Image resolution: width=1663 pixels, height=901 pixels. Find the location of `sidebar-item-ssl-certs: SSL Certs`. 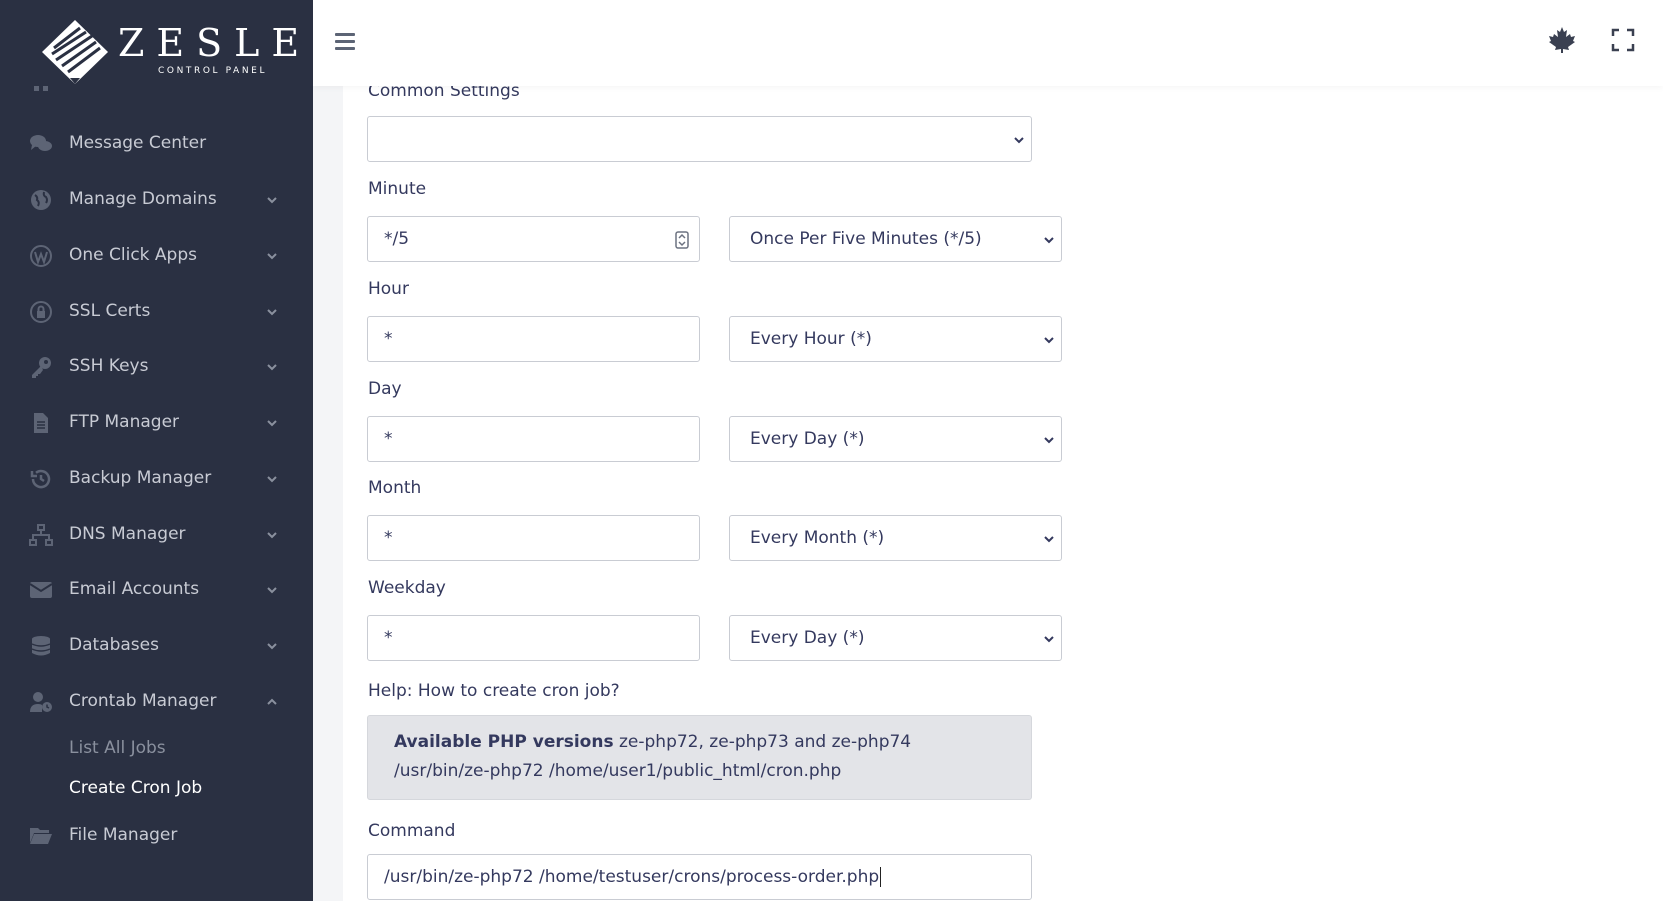

sidebar-item-ssl-certs: SSL Certs is located at coordinates (156, 312).